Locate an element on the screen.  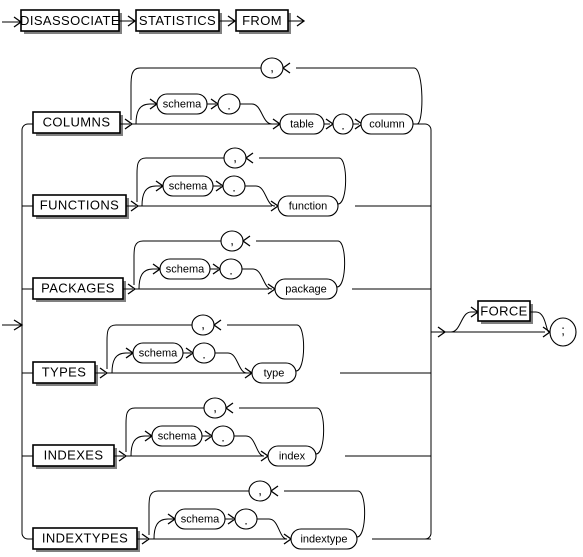
branch-merge-spine is located at coordinates (386, 331).